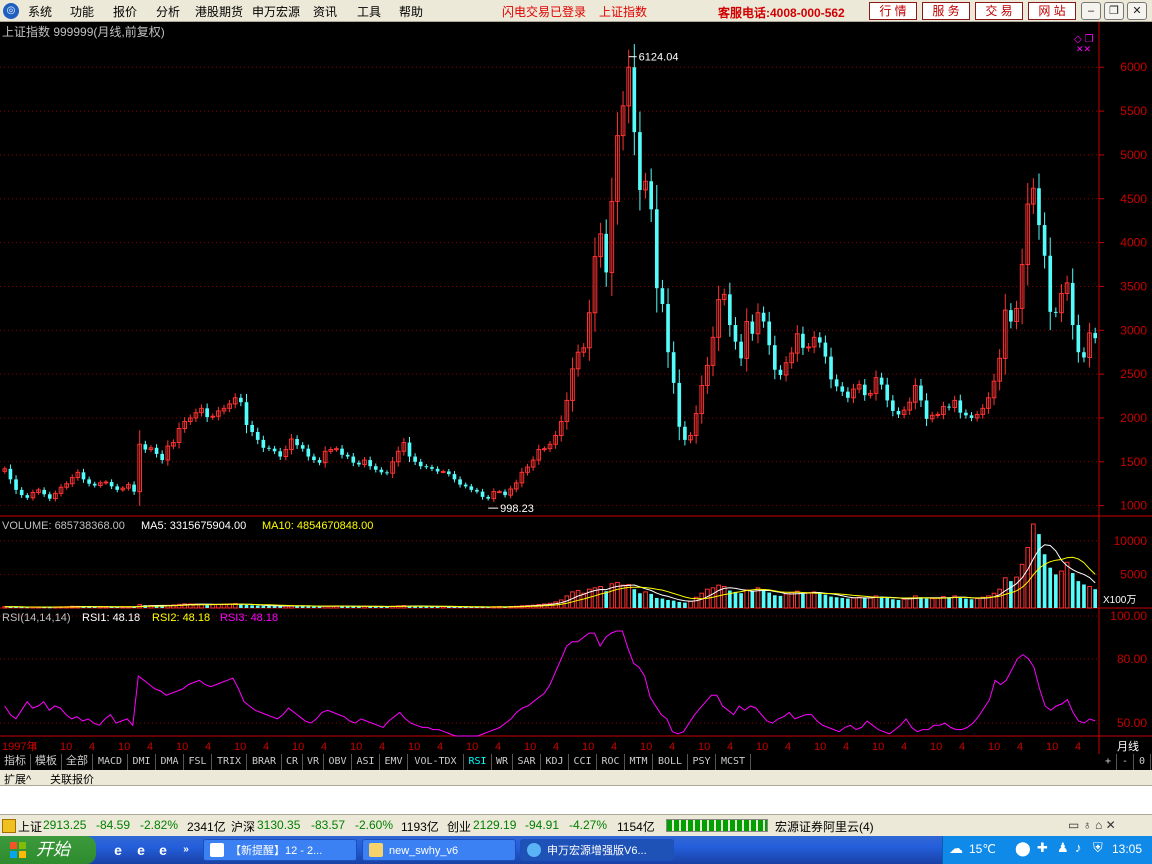 The height and width of the screenshot is (864, 1152). I want to click on flash-trade-status: 闪电交易已登录, so click(544, 12).